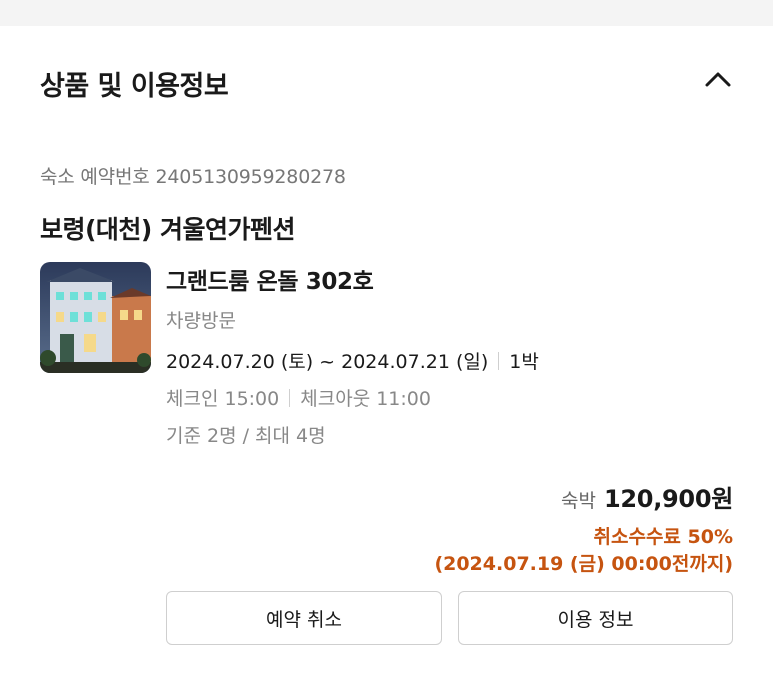 Image resolution: width=773 pixels, height=674 pixels. What do you see at coordinates (524, 362) in the screenshot?
I see `nights-count: 1박` at bounding box center [524, 362].